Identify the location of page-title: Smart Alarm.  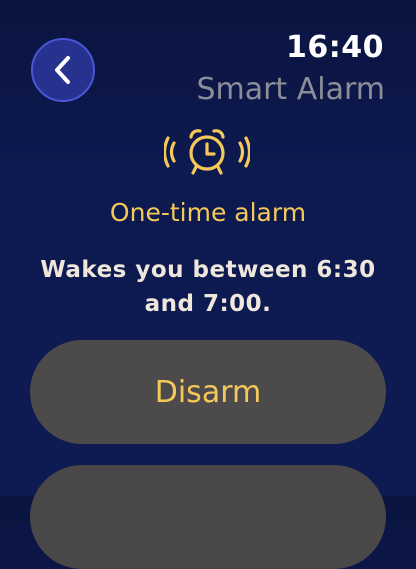
(290, 89).